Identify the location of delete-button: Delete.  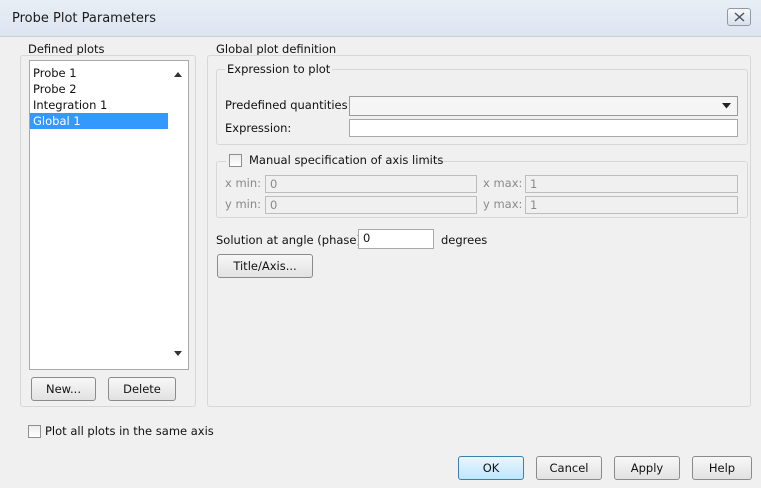
(142, 389).